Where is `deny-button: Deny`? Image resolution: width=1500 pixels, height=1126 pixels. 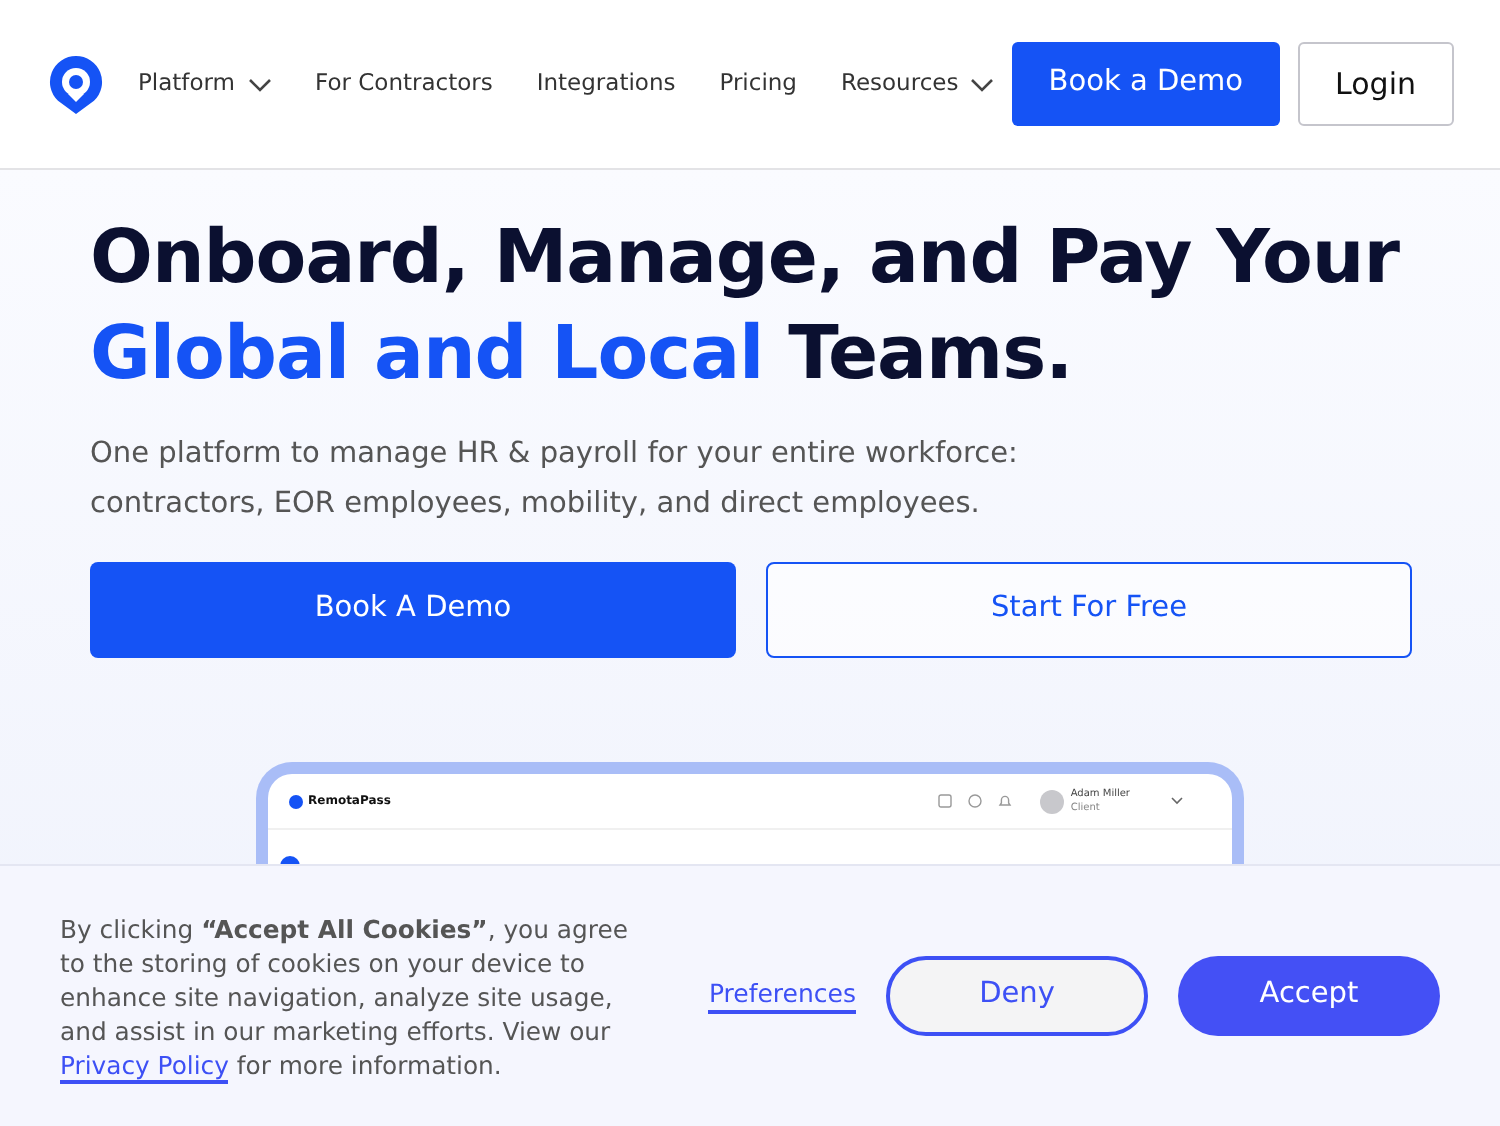
deny-button: Deny is located at coordinates (1017, 996).